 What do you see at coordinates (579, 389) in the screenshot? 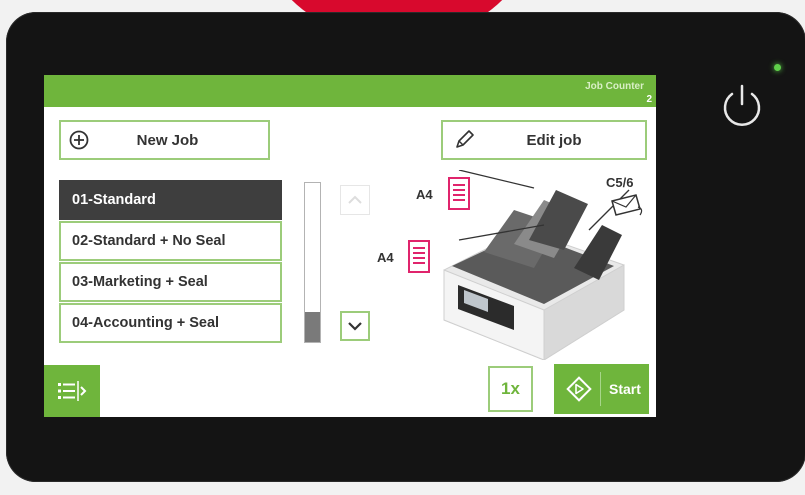
I see `diamond-start-icon` at bounding box center [579, 389].